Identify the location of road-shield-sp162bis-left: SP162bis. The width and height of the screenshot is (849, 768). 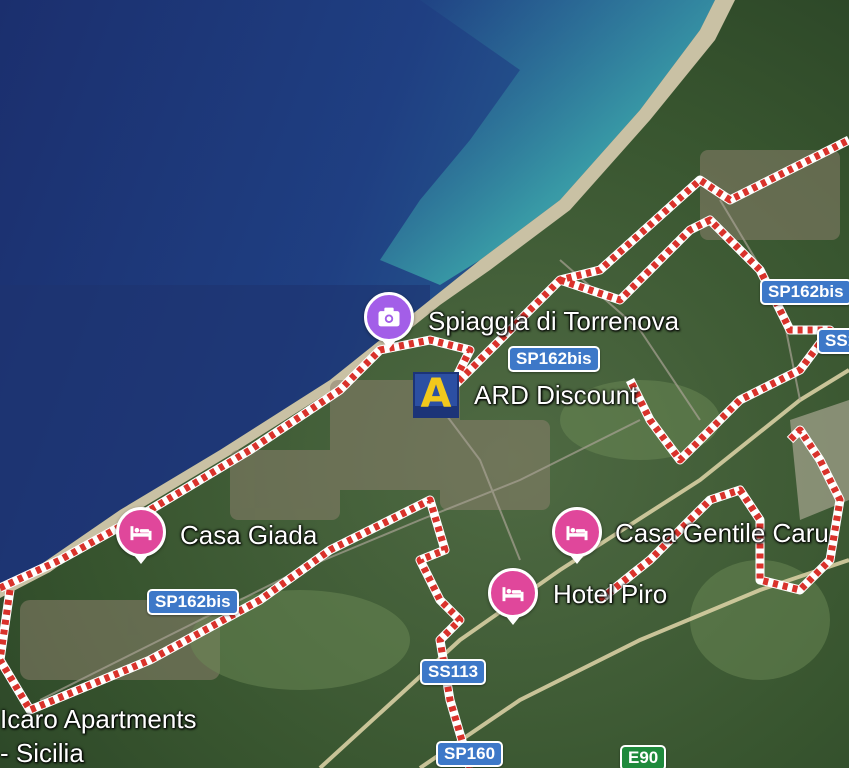
(193, 602).